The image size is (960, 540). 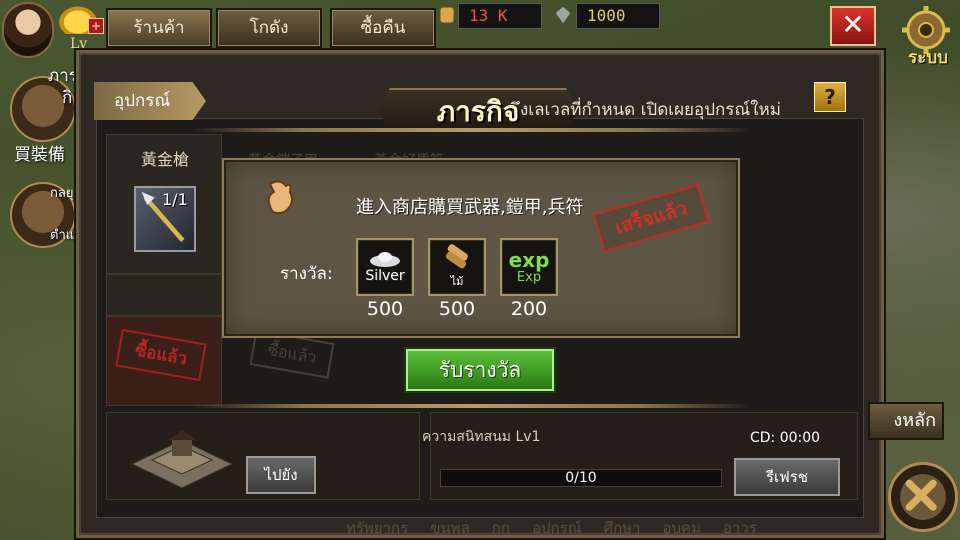 I want to click on help-button: ?, so click(x=830, y=97).